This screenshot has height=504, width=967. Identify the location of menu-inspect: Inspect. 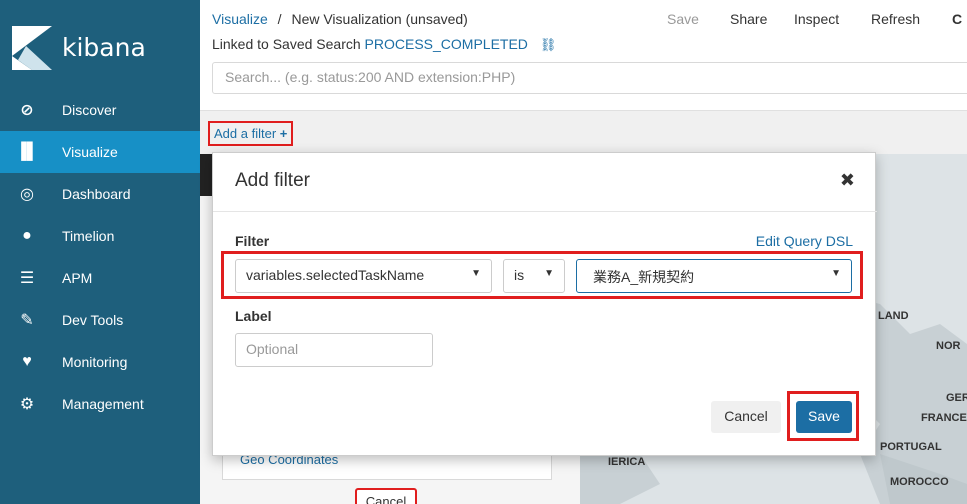
(816, 19).